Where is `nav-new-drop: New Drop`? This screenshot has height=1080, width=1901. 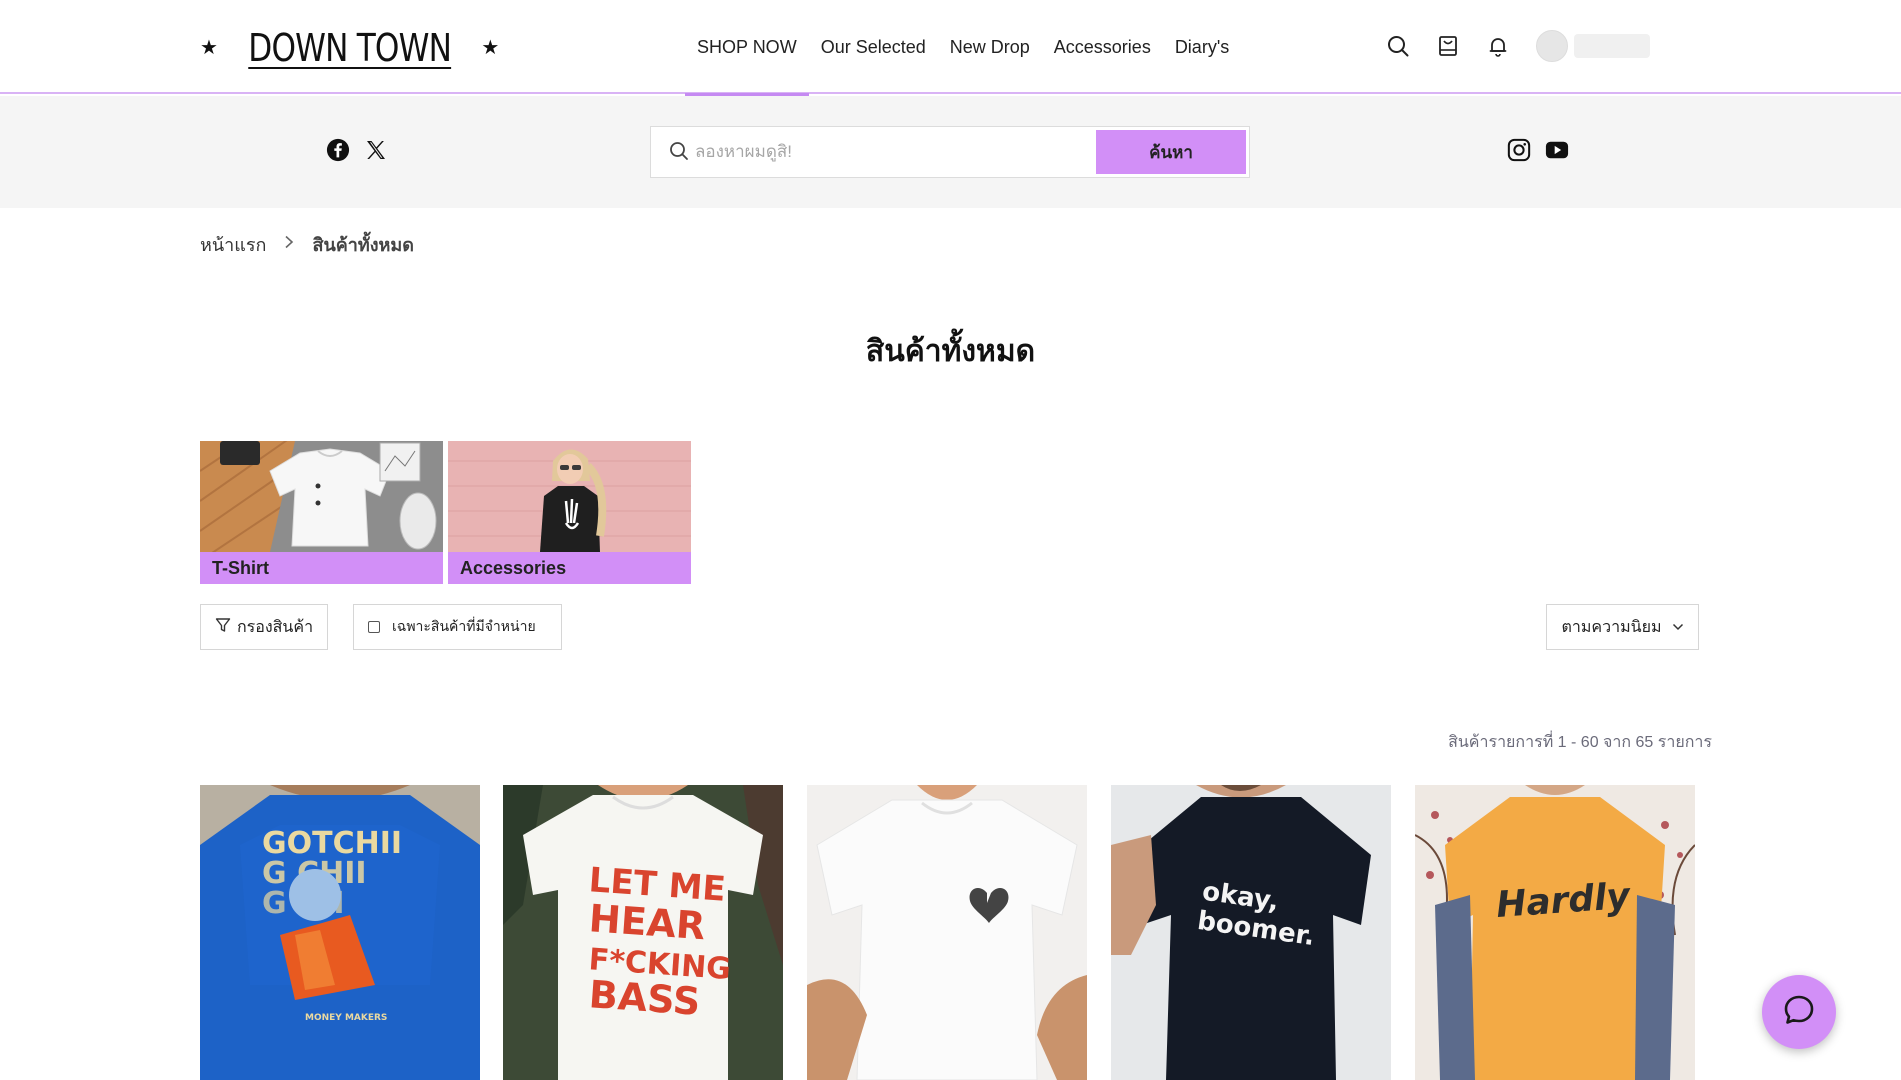
nav-new-drop: New Drop is located at coordinates (990, 47).